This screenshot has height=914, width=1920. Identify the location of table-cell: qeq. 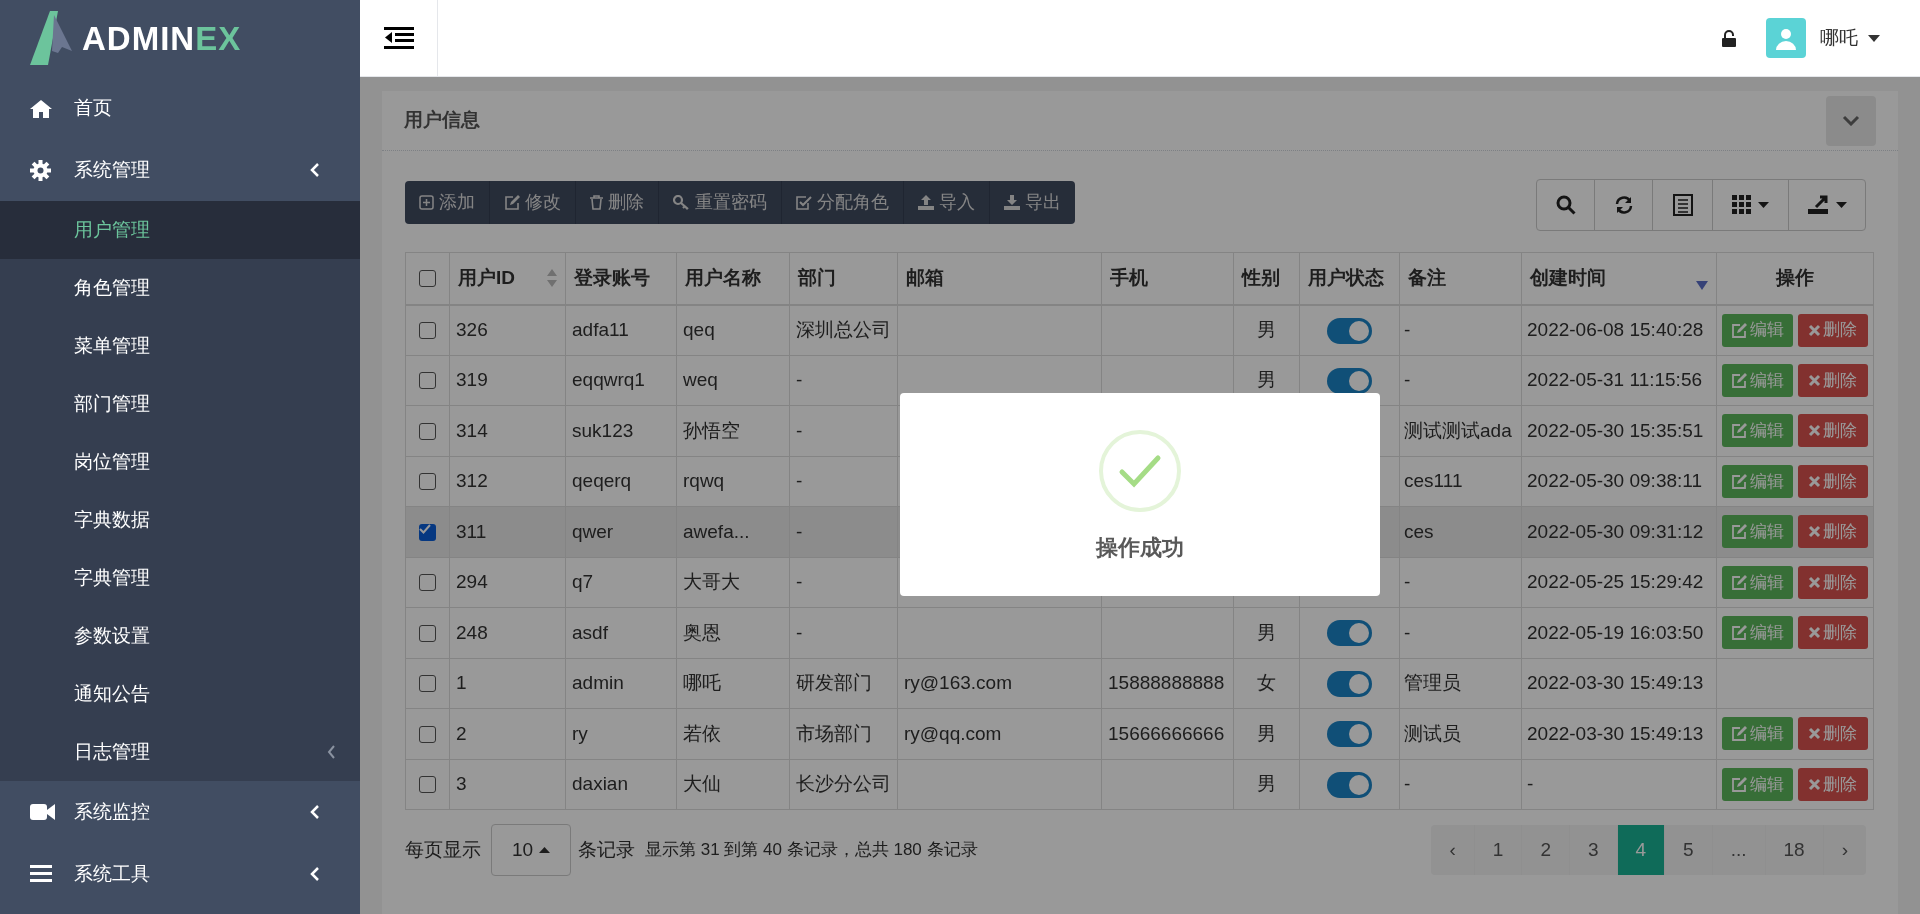
(699, 329).